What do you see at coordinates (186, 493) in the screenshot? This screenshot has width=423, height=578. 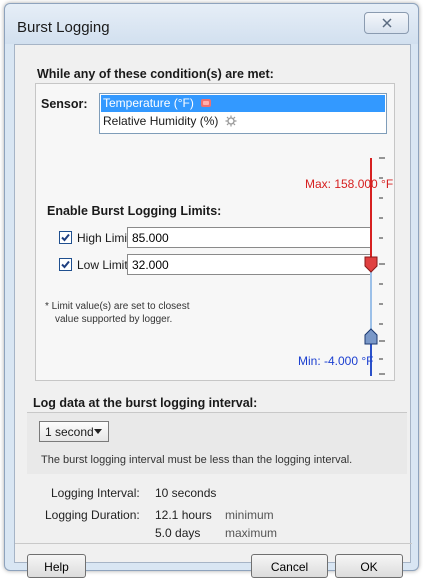 I see `logging-interval-value: 10 seconds` at bounding box center [186, 493].